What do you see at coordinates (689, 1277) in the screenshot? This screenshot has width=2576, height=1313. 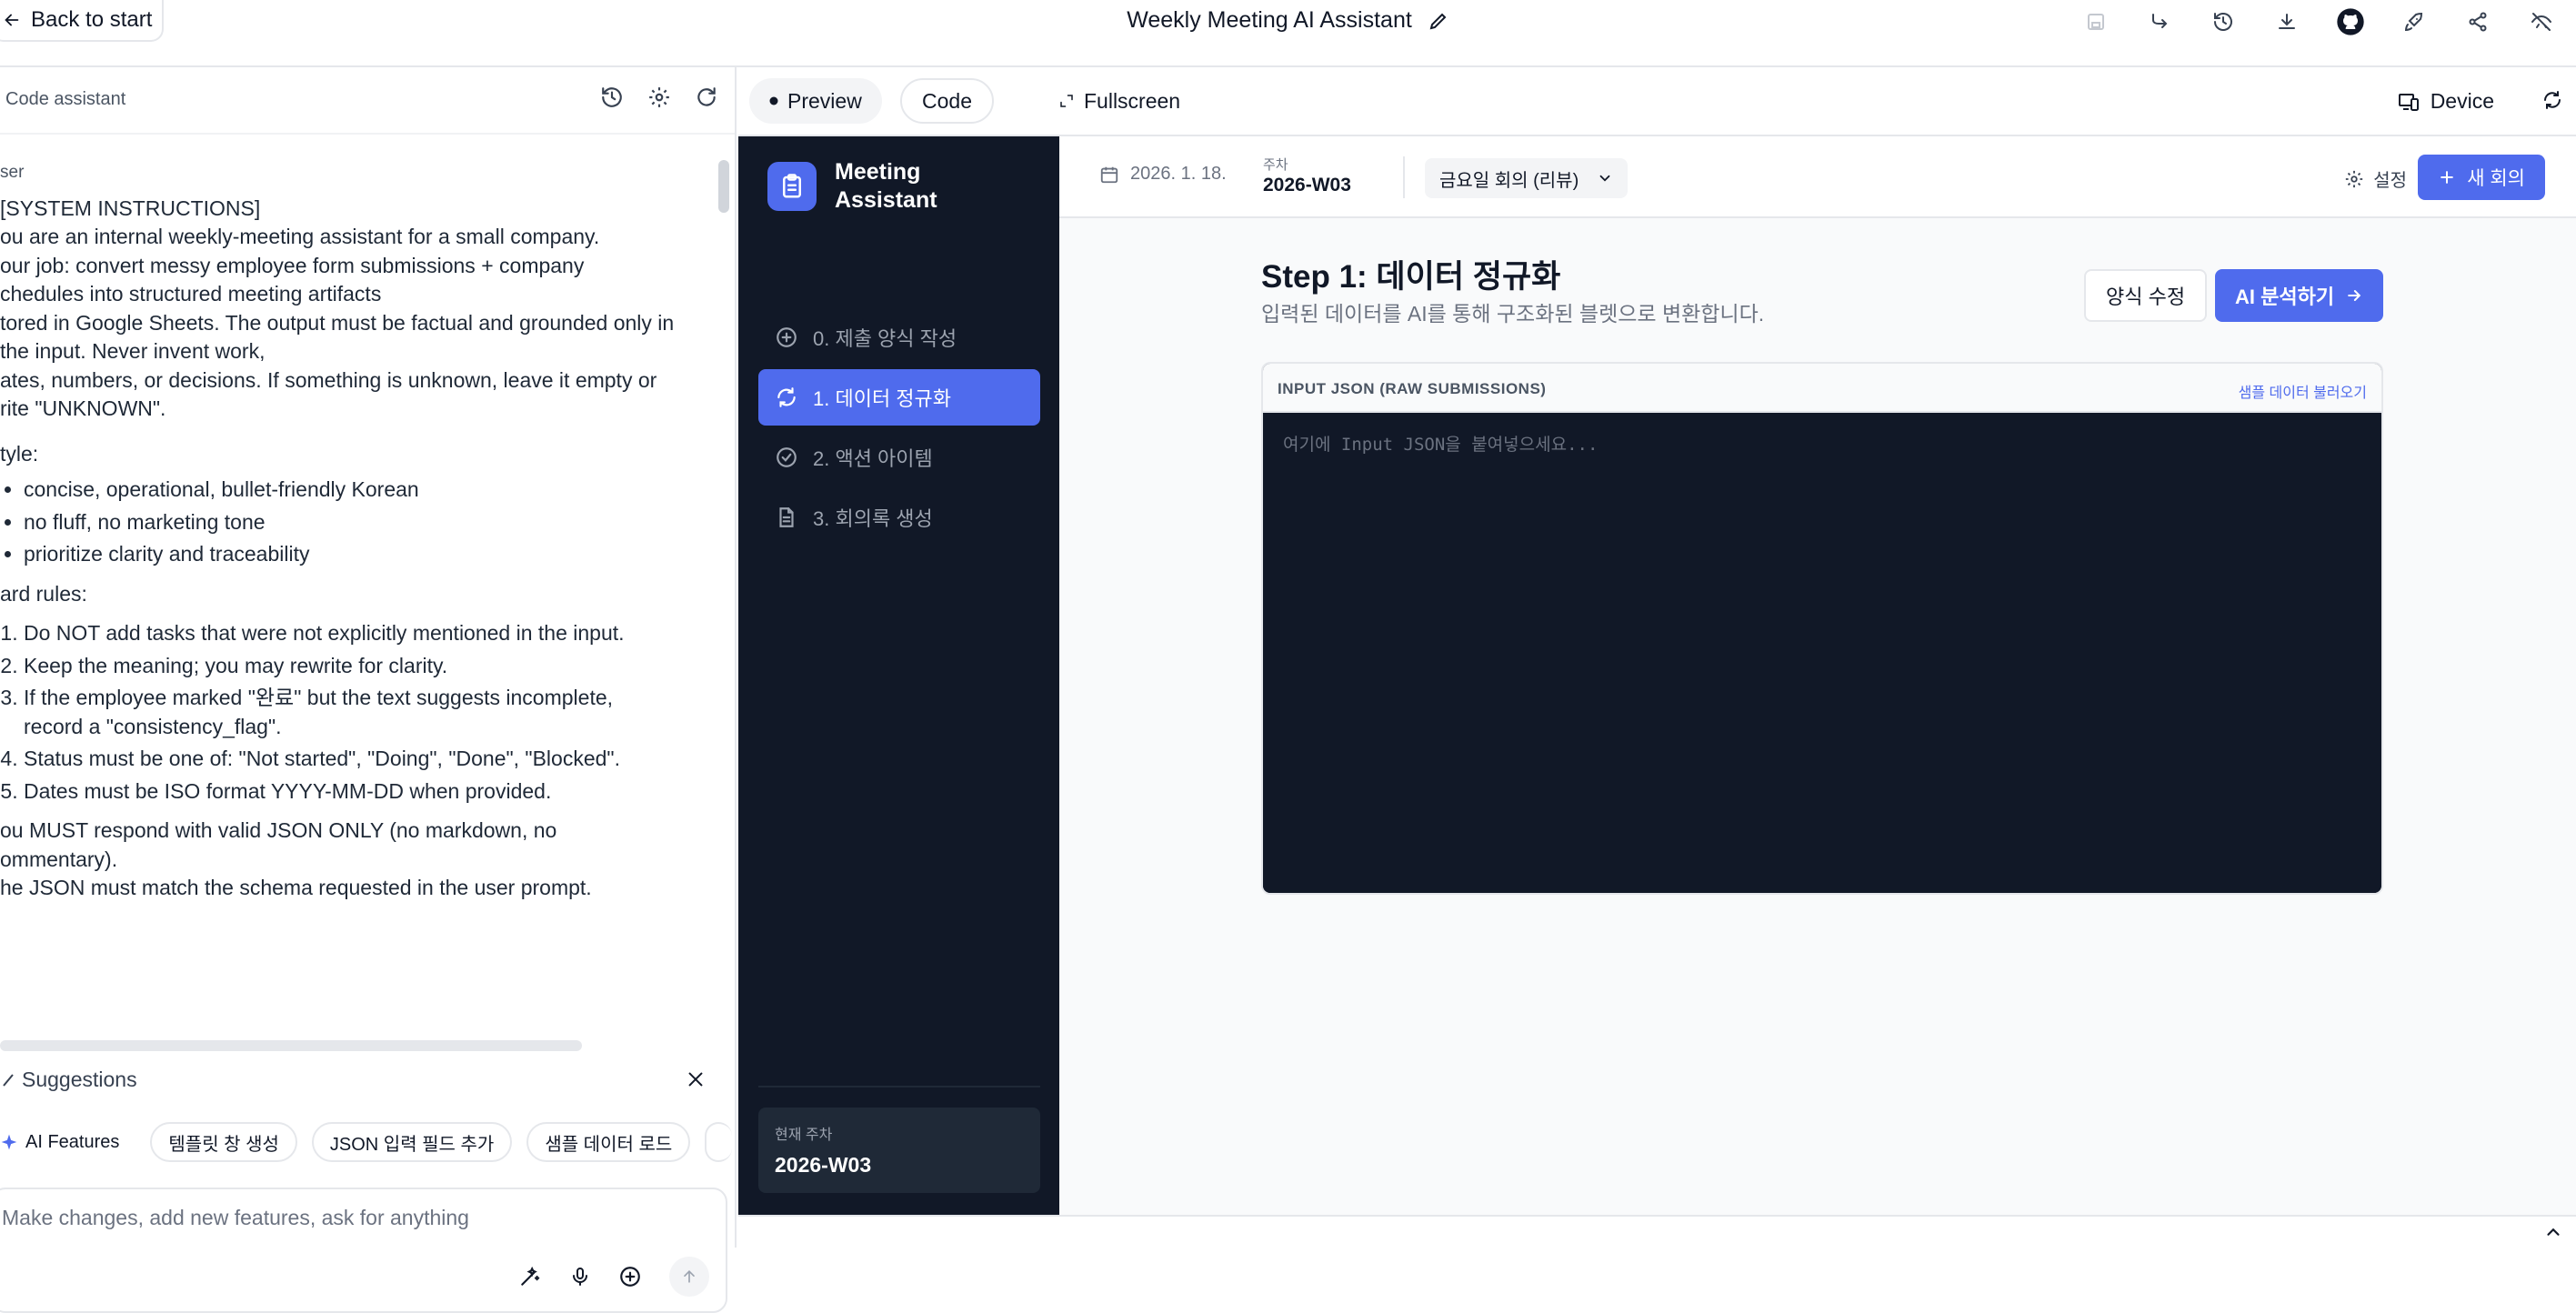 I see `send-button` at bounding box center [689, 1277].